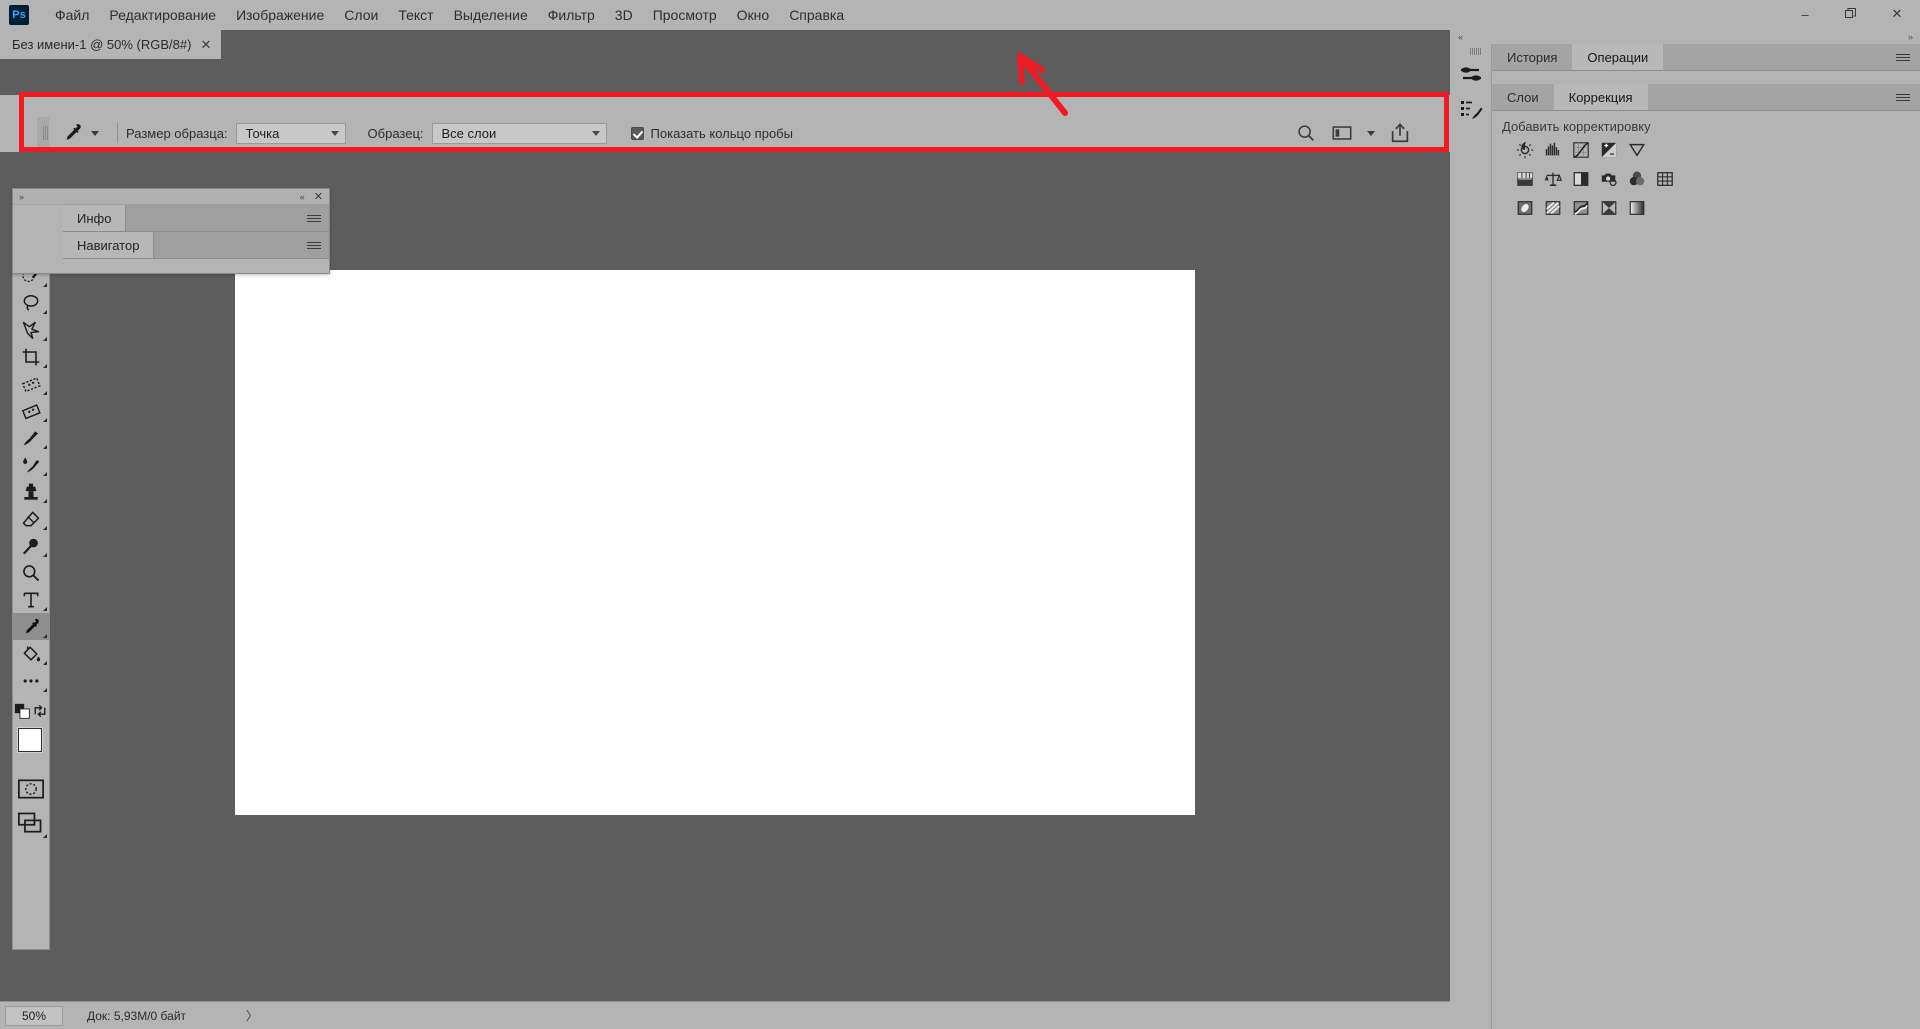  I want to click on adj-invert, so click(1525, 208).